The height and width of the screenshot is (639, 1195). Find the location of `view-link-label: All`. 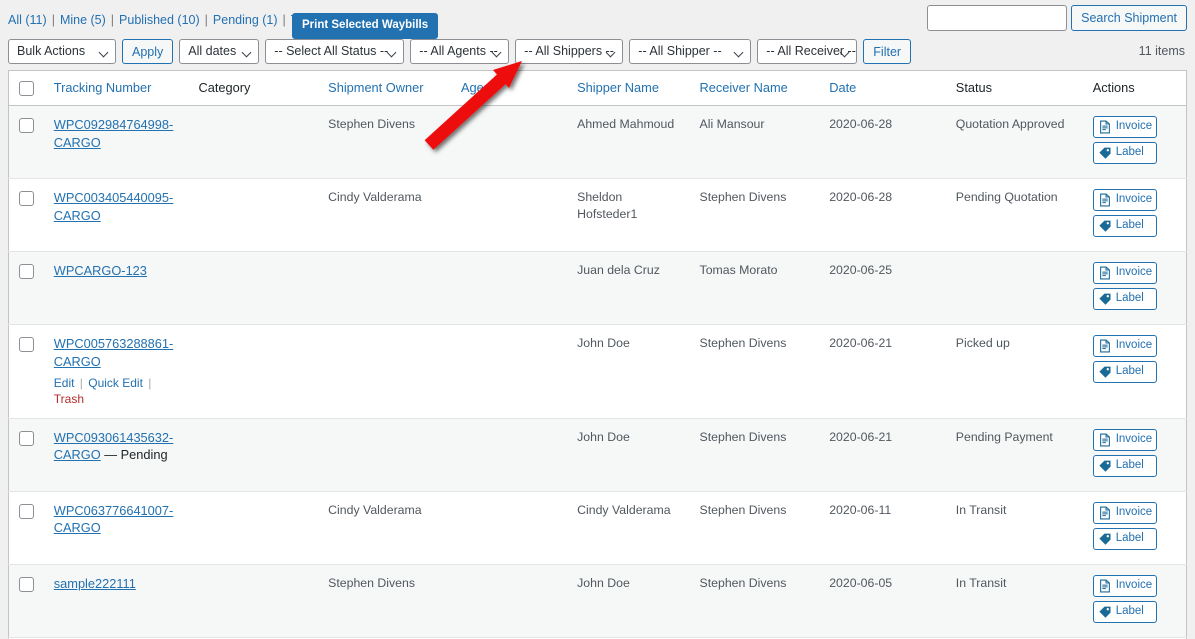

view-link-label: All is located at coordinates (17, 20).